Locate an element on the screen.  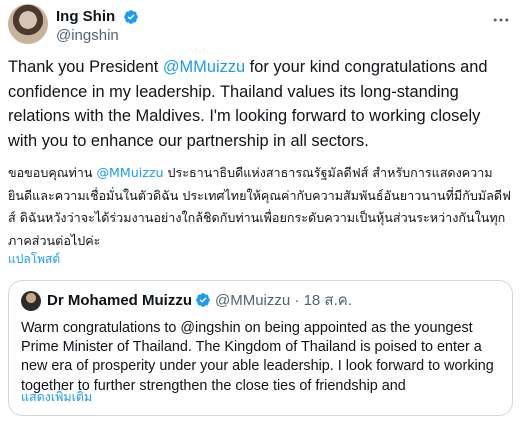
quoted-display-name: Dr Mohamed Muizzu is located at coordinates (119, 300).